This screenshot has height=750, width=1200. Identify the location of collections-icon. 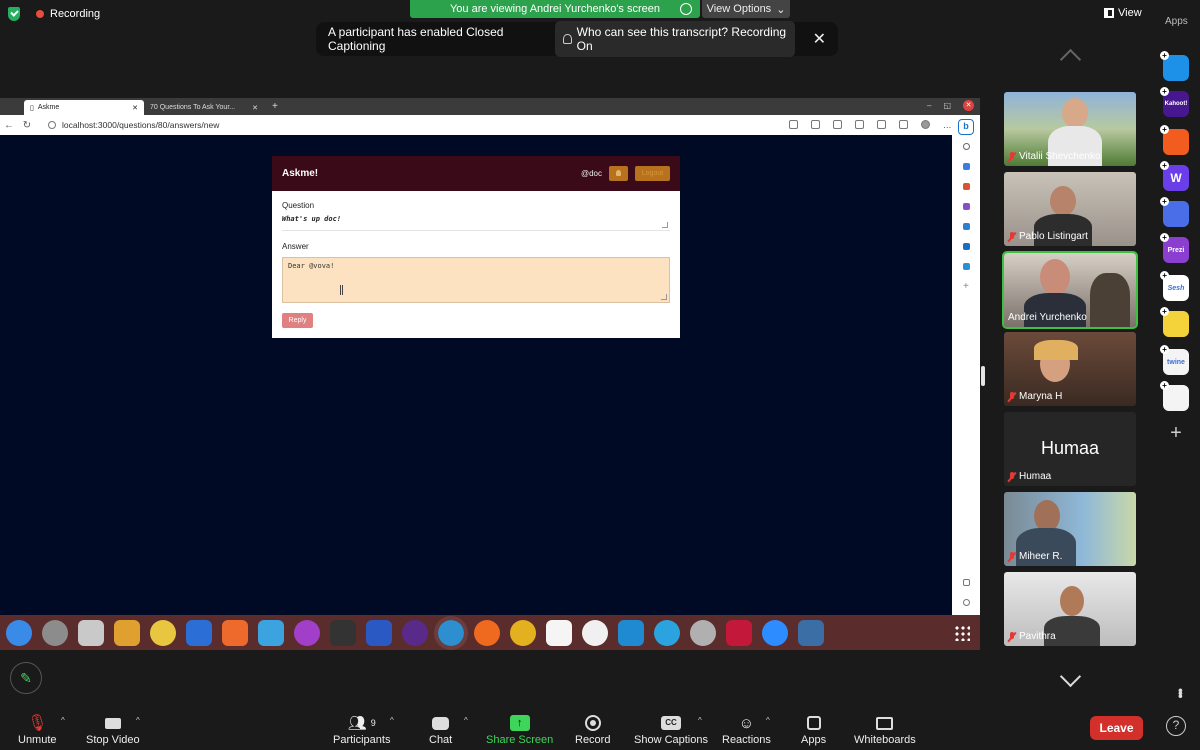
(881, 124).